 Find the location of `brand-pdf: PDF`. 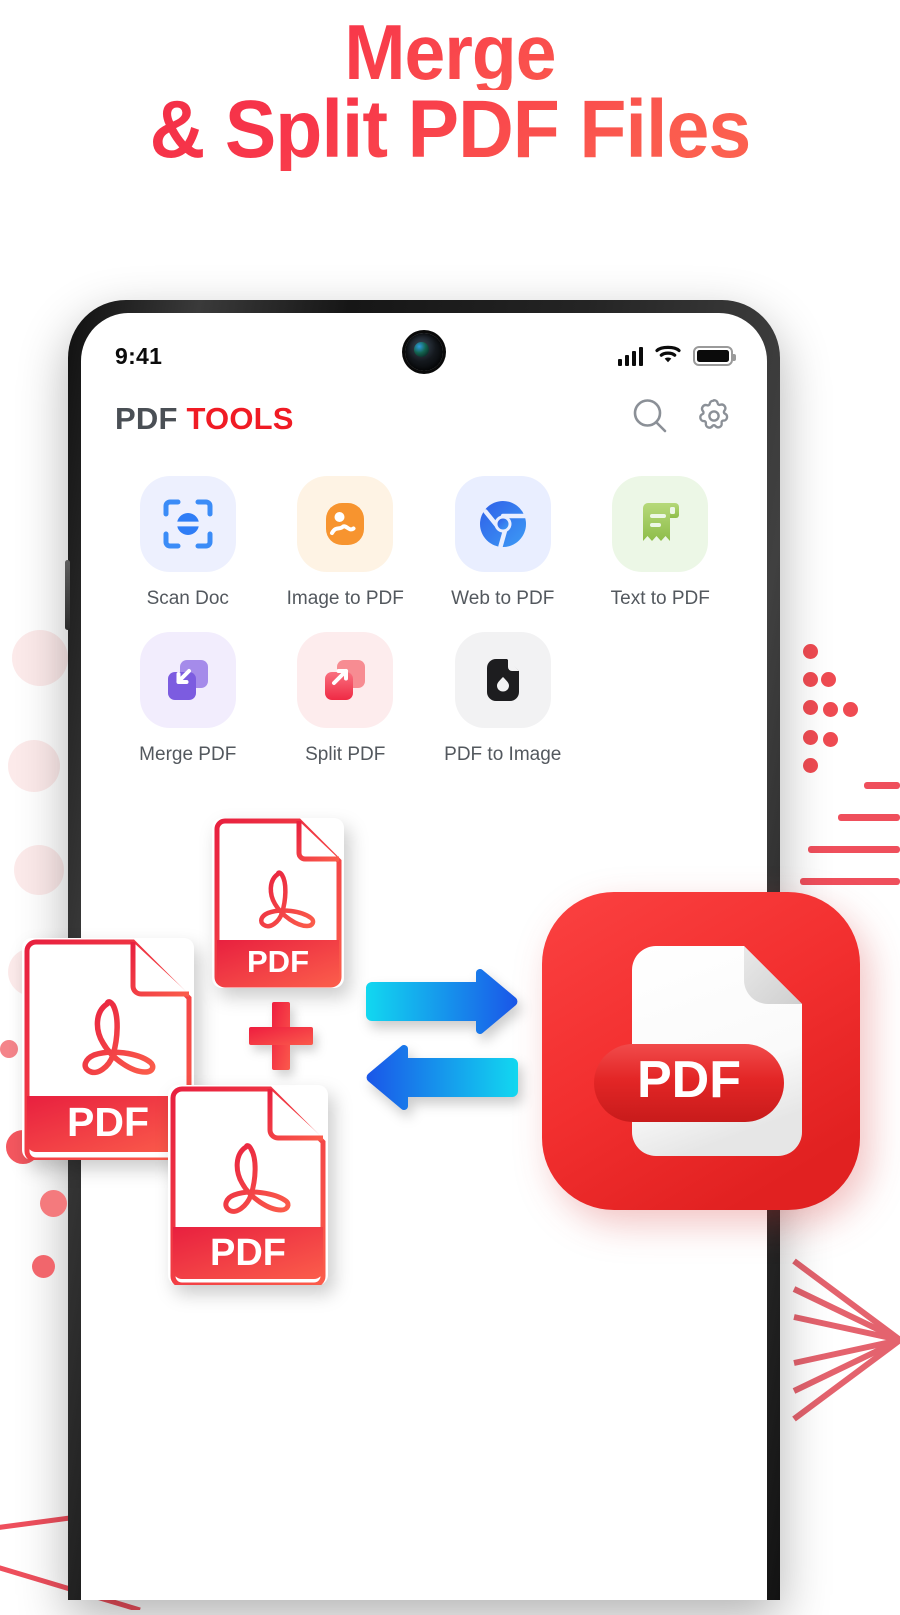

brand-pdf: PDF is located at coordinates (146, 418).